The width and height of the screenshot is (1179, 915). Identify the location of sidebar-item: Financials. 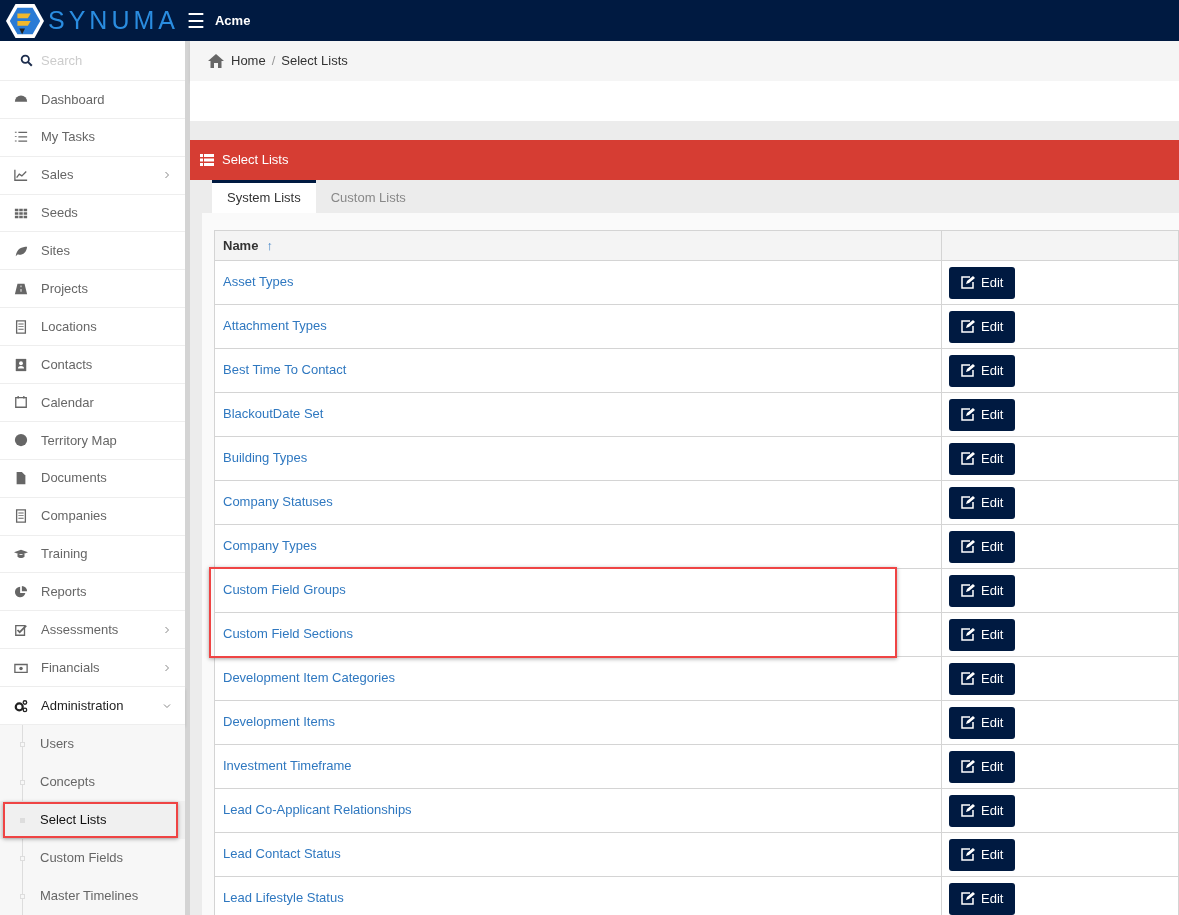
(92, 668).